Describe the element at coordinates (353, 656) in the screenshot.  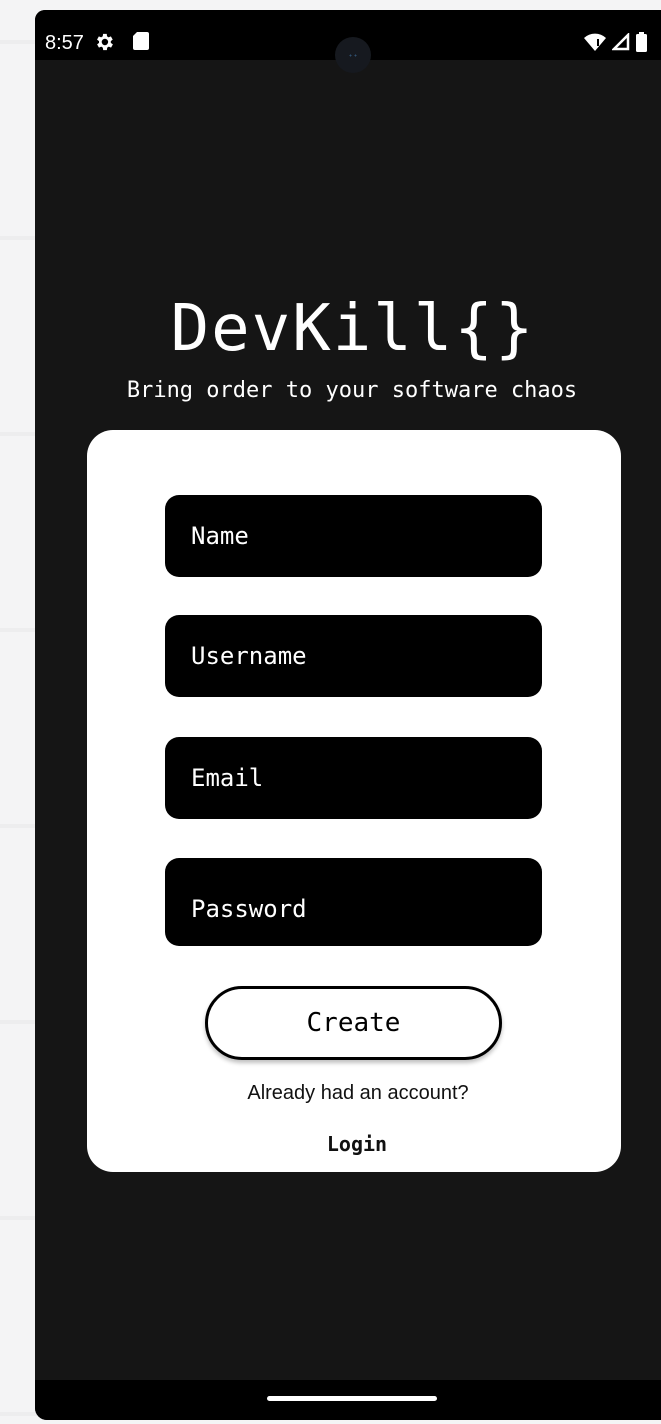
I see `username-field: Username` at that location.